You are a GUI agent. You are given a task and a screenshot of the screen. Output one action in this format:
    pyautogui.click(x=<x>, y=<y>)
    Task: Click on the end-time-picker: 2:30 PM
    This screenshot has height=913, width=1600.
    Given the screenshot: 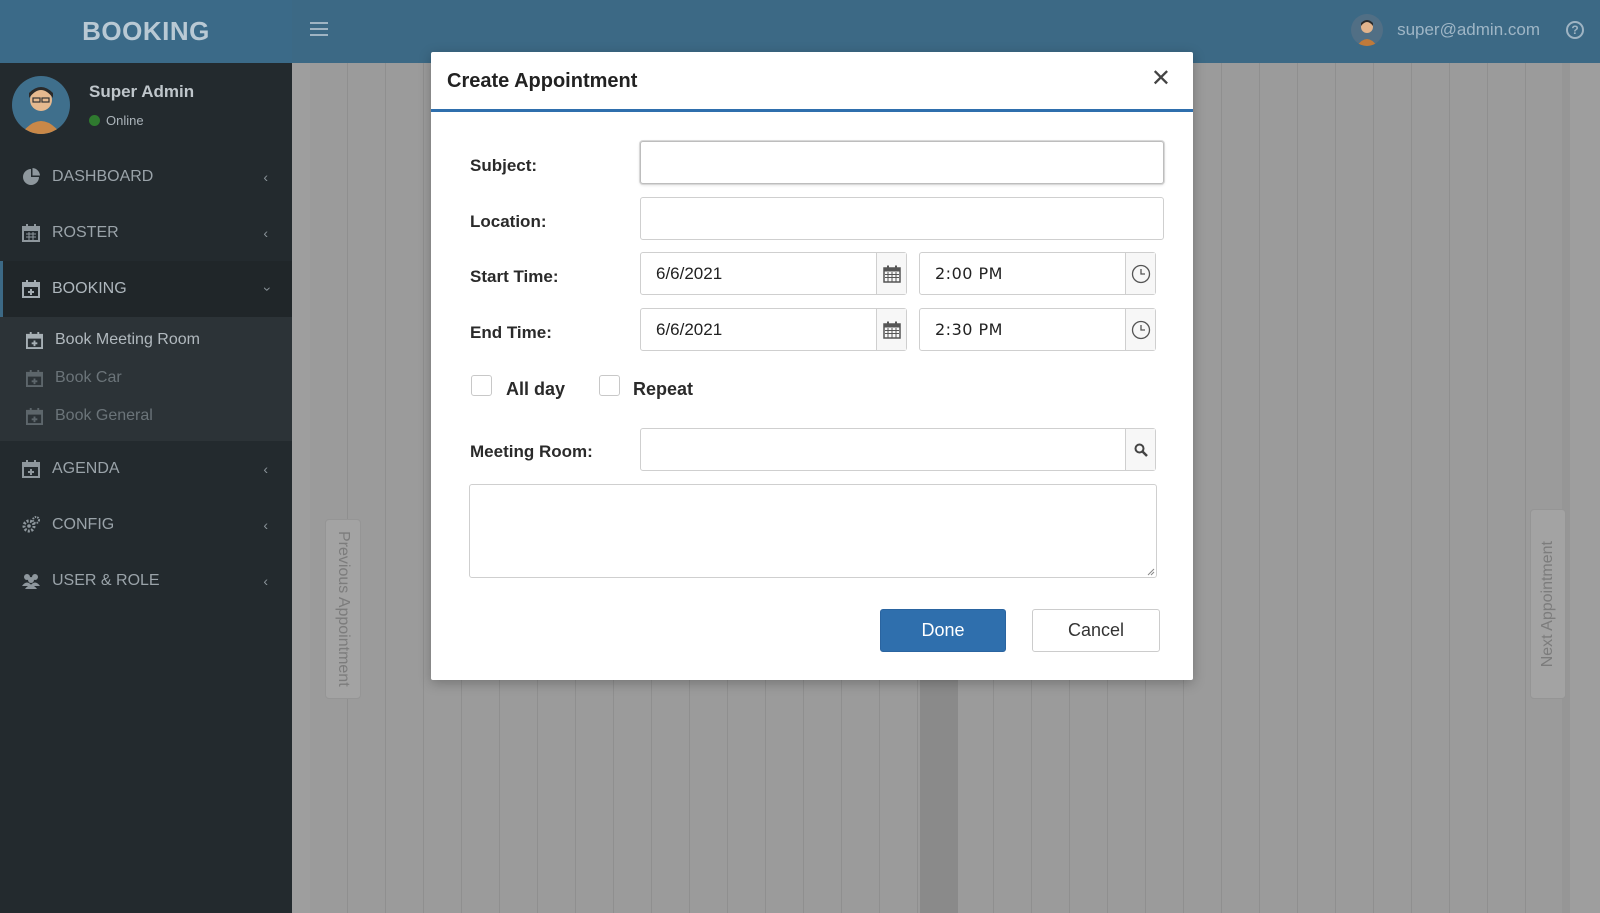 What is the action you would take?
    pyautogui.click(x=1037, y=329)
    